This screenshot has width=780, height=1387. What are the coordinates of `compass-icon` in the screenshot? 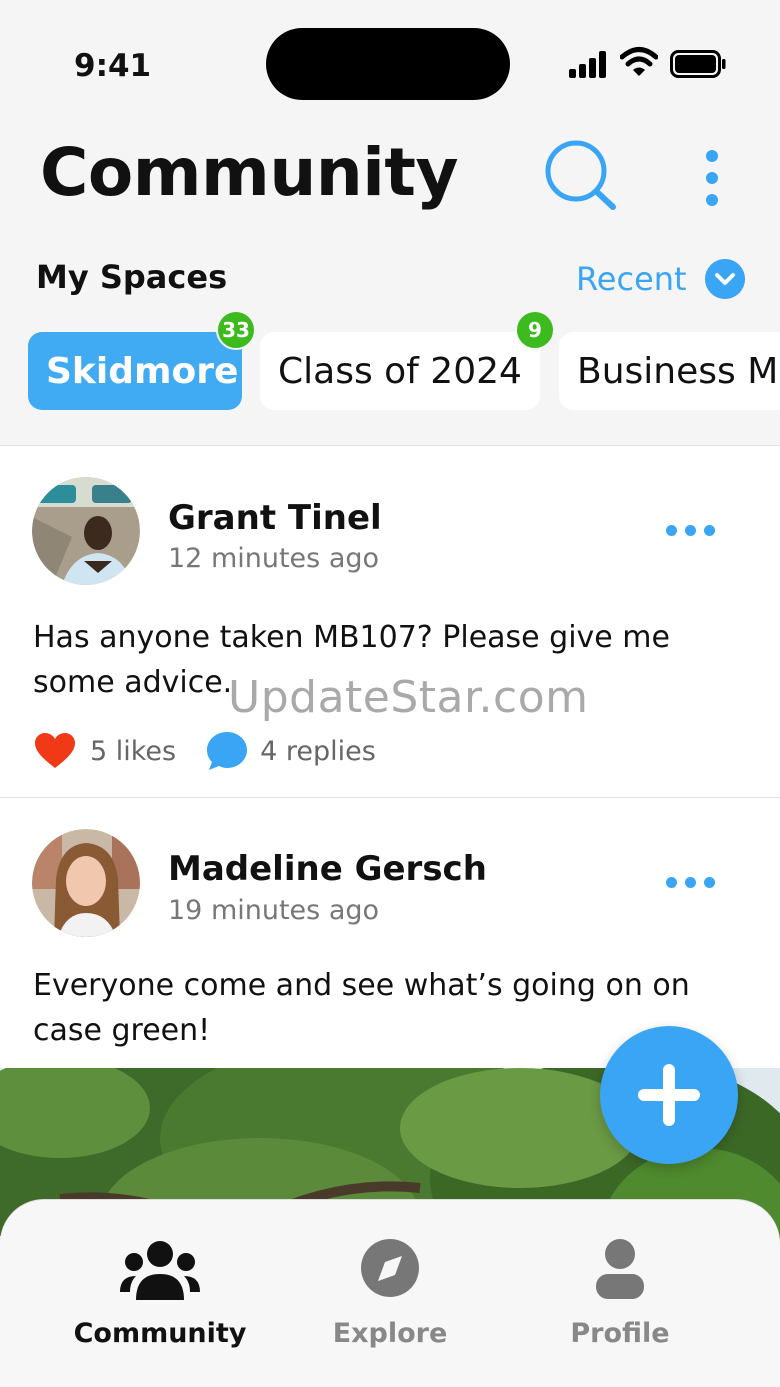 It's located at (390, 1268).